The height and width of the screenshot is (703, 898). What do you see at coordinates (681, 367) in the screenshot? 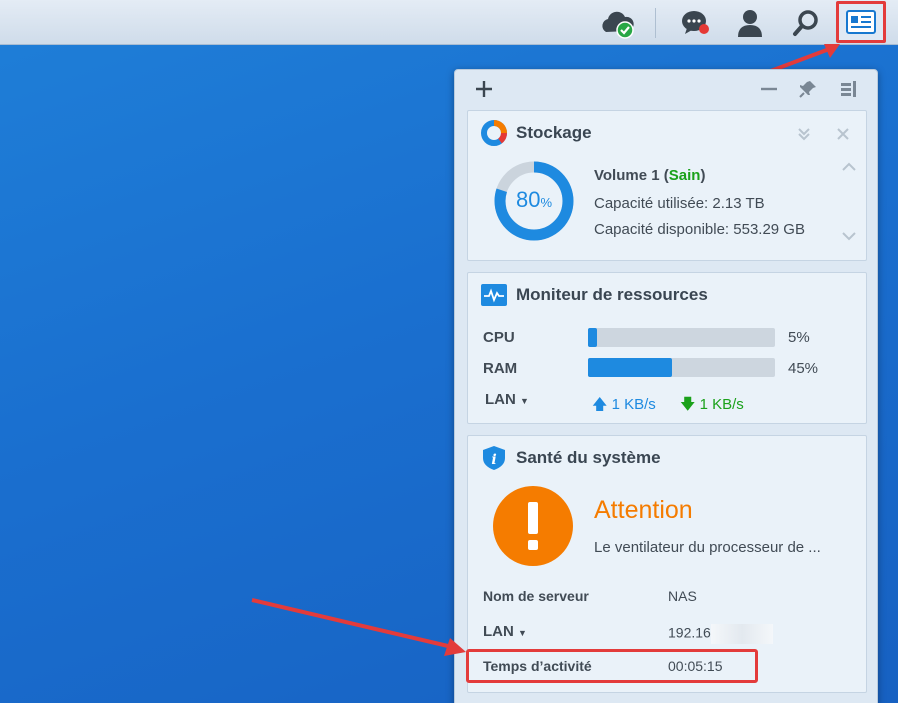
I see `ram-bar` at bounding box center [681, 367].